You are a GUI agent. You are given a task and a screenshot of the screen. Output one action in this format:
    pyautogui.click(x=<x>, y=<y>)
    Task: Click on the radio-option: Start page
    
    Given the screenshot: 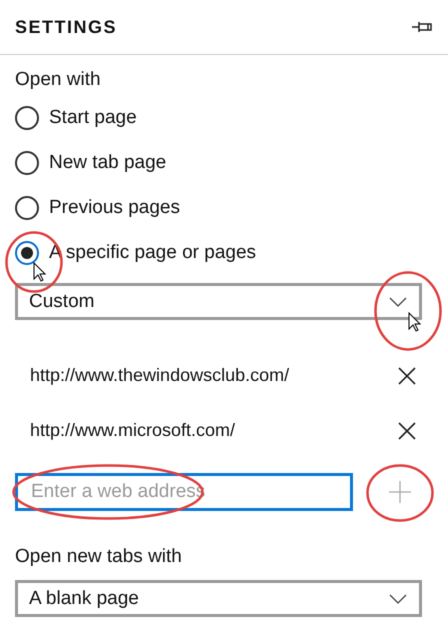 What is the action you would take?
    pyautogui.click(x=76, y=117)
    